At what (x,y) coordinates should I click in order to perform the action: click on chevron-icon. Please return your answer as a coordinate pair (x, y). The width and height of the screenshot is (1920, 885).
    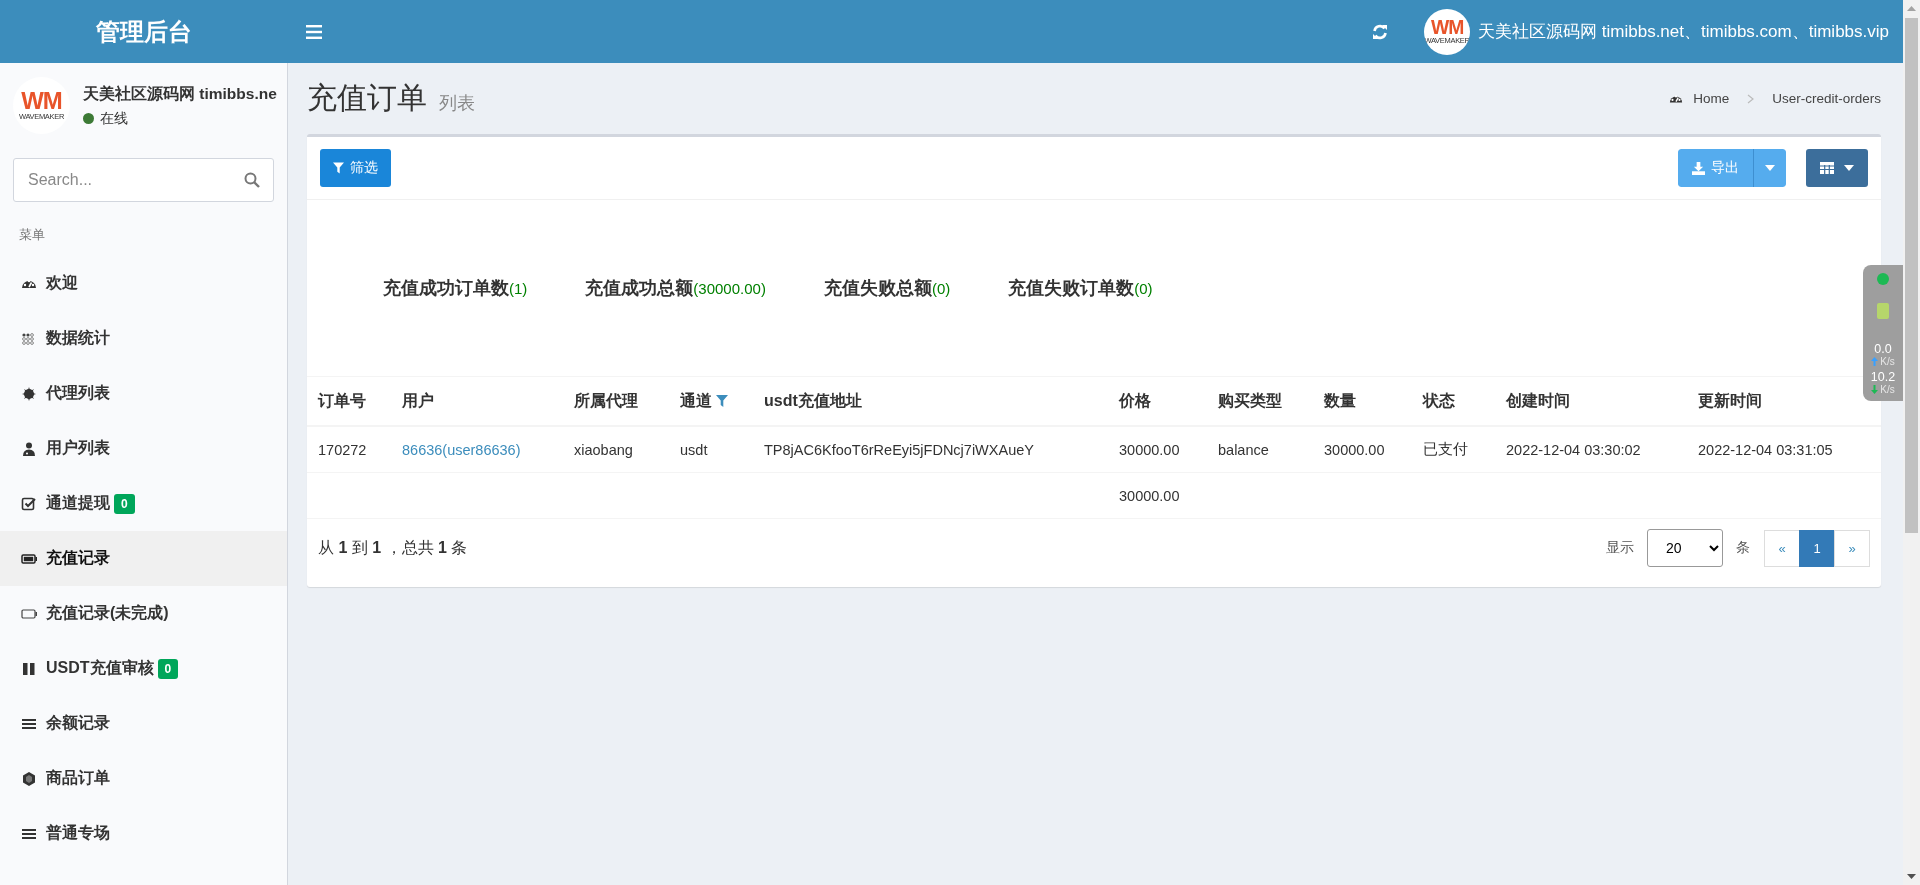
    Looking at the image, I should click on (1751, 98).